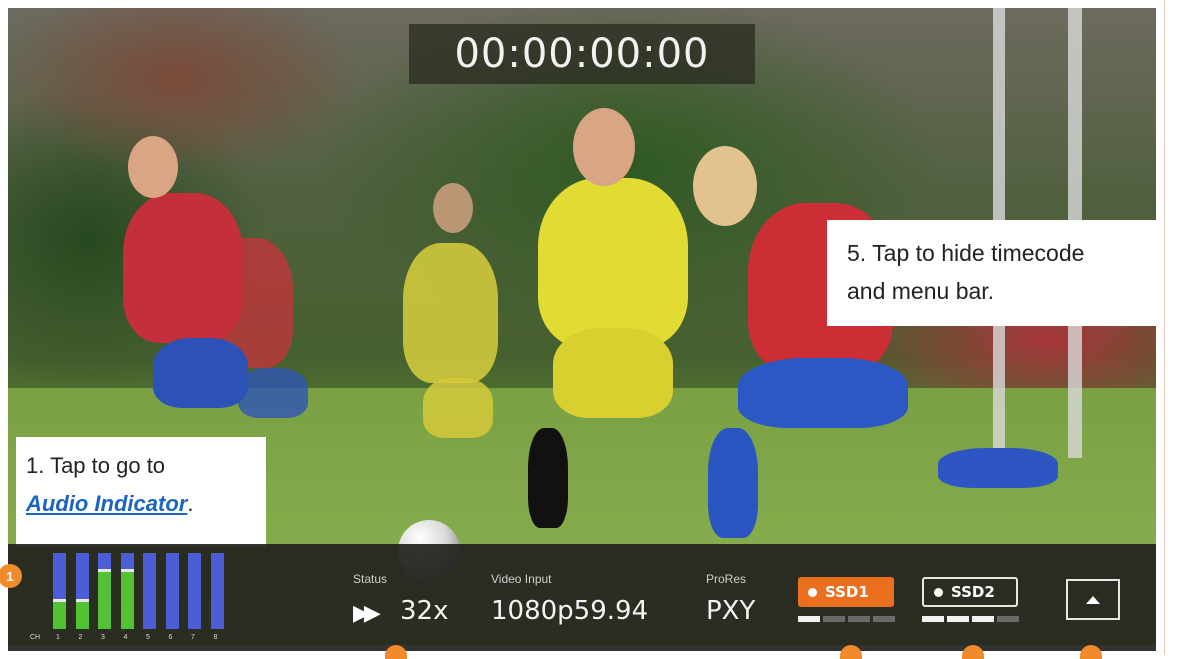 The width and height of the screenshot is (1189, 659). Describe the element at coordinates (582, 54) in the screenshot. I see `timecode-display: 00:00:00:00` at that location.